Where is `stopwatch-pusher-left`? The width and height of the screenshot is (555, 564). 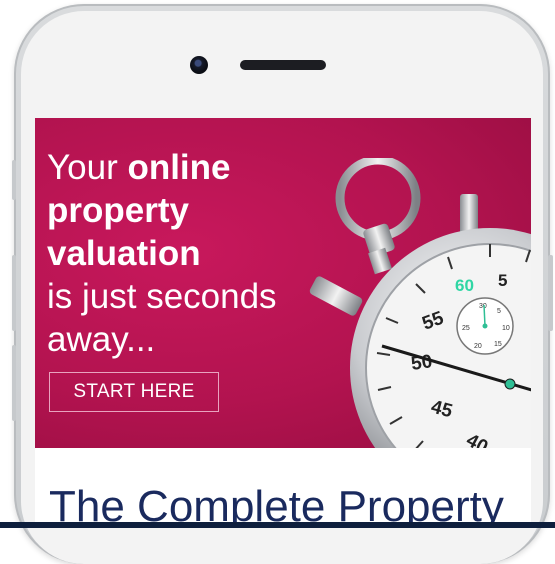
stopwatch-pusher-left is located at coordinates (336, 296).